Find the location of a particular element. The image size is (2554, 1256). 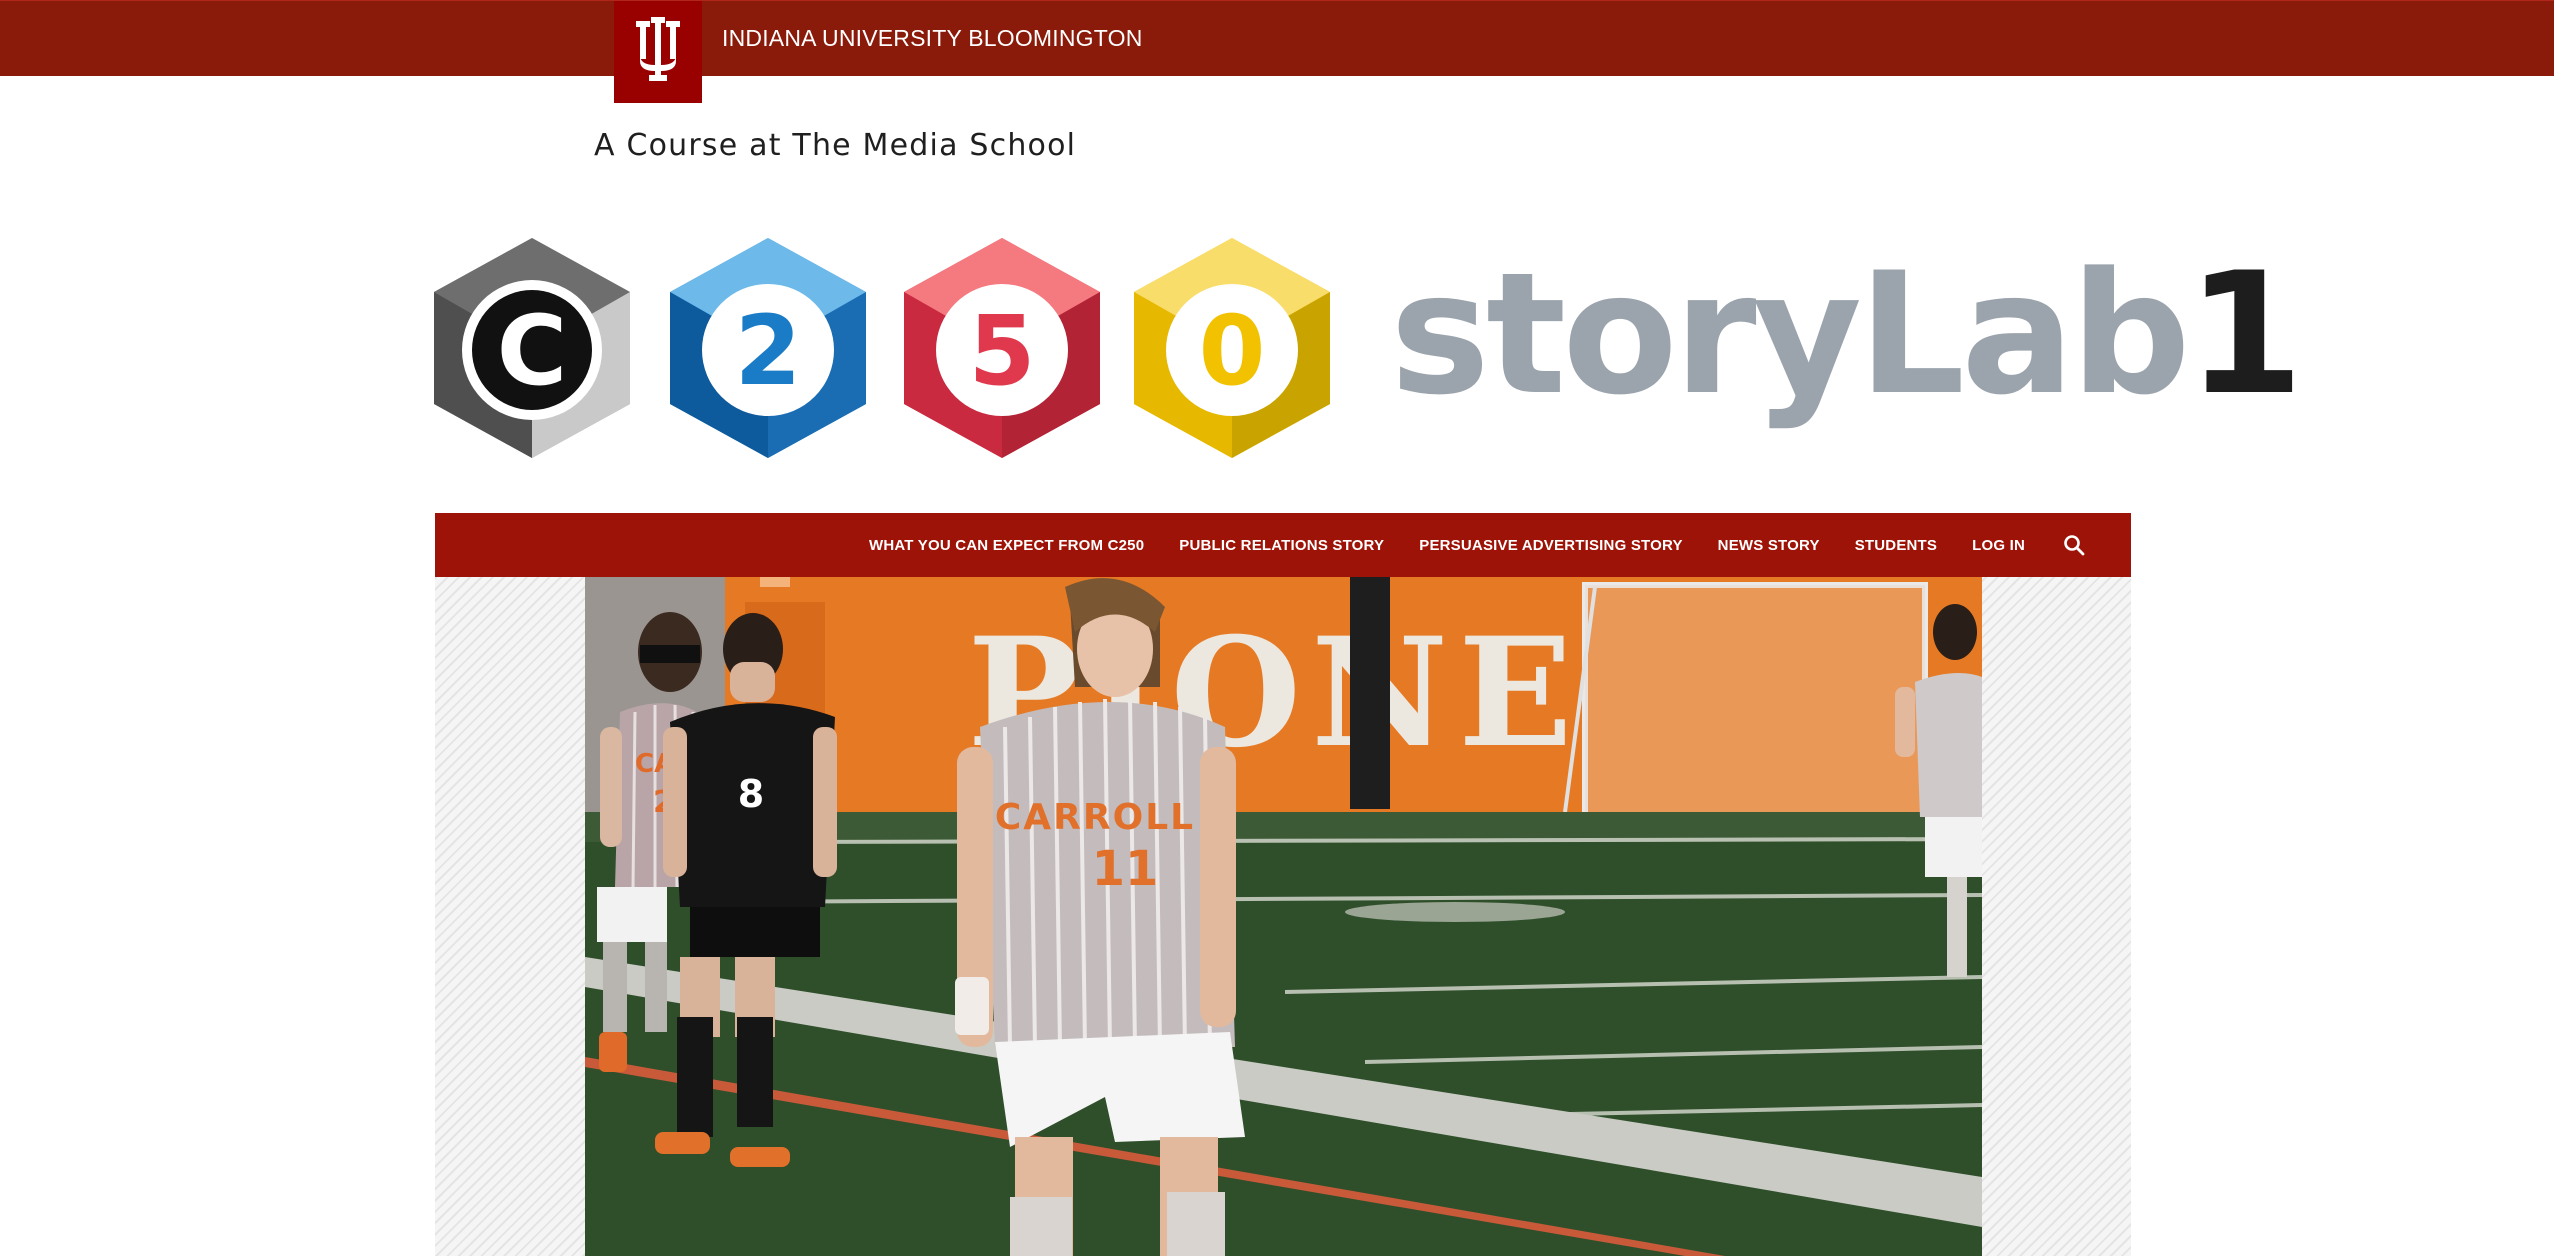

nav-item-news-story: NEWS STORY is located at coordinates (1769, 545).